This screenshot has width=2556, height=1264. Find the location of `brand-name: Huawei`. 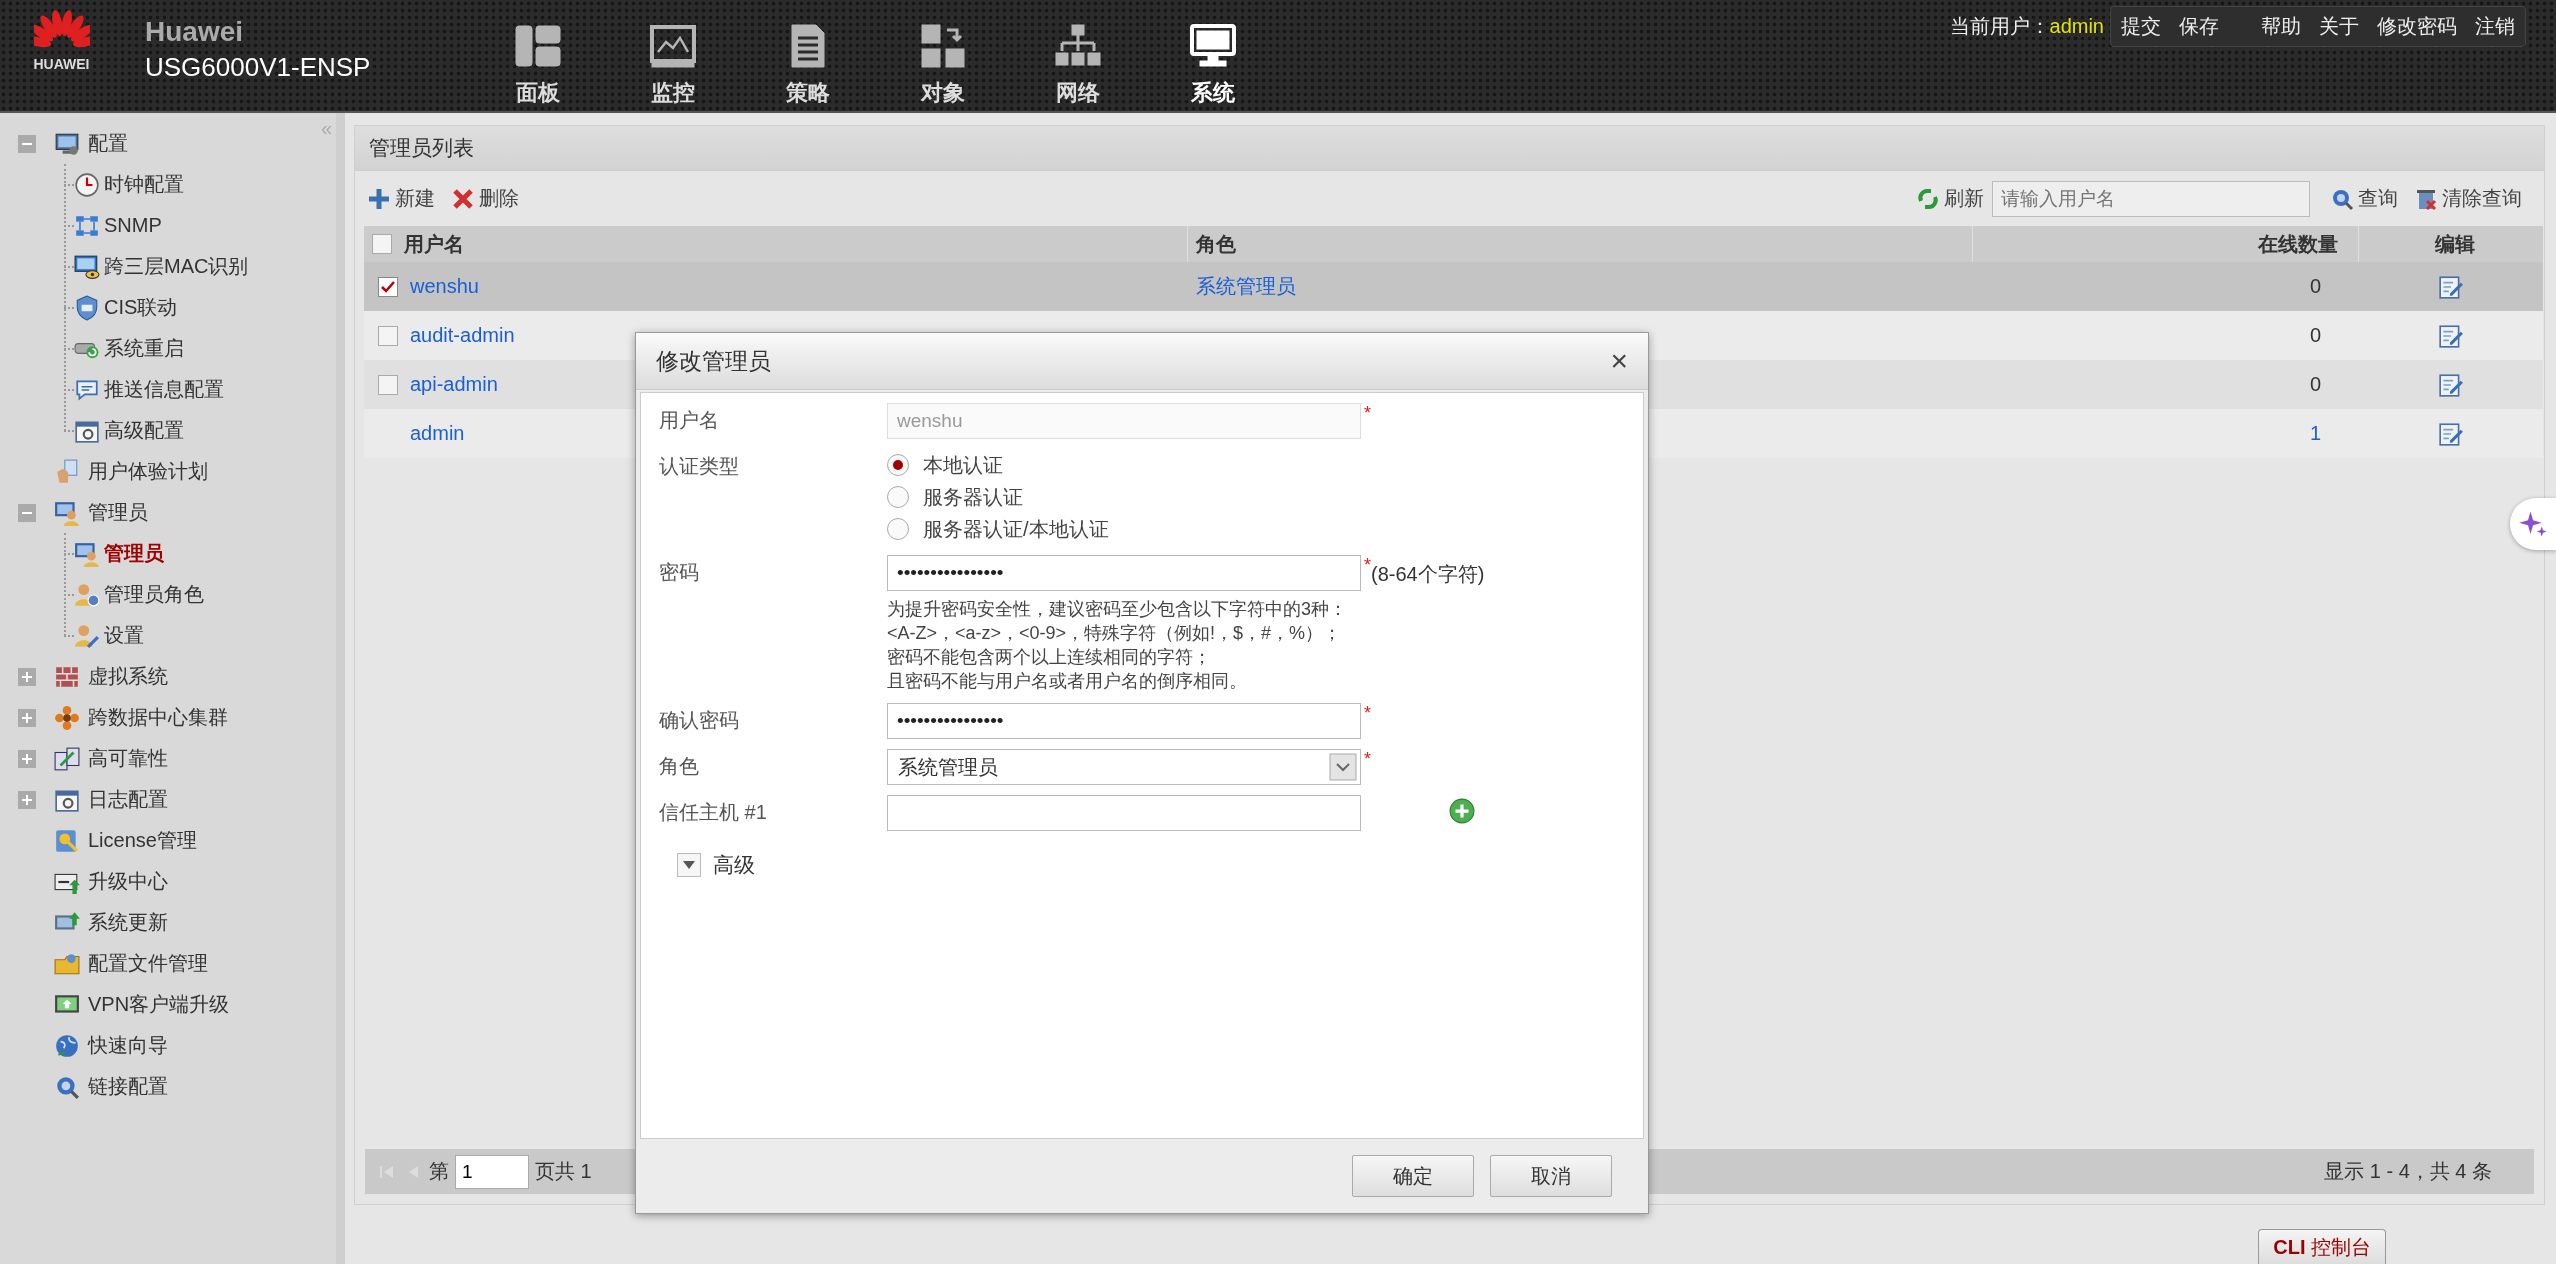

brand-name: Huawei is located at coordinates (195, 32).